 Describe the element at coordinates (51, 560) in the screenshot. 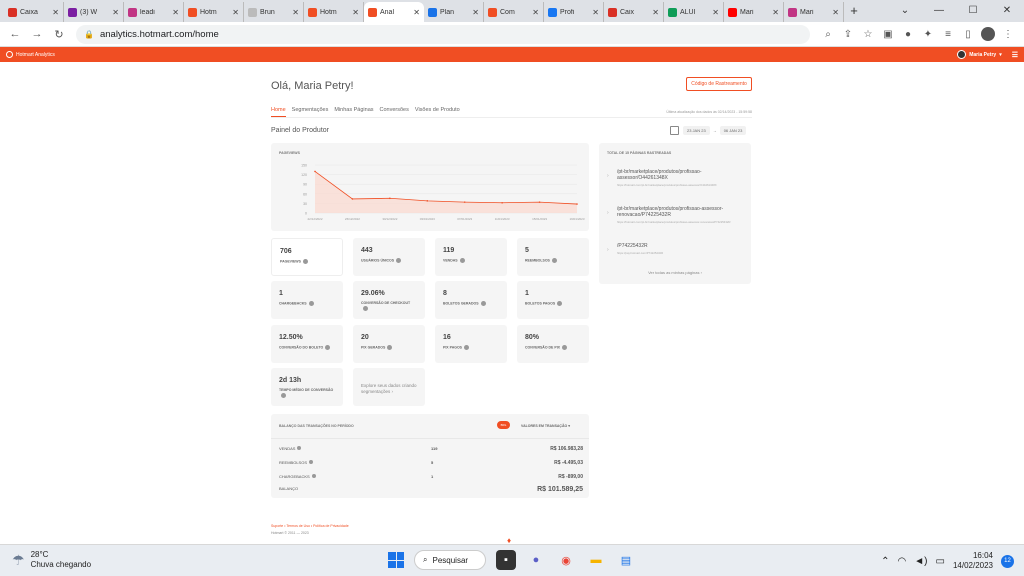

I see `weather-widget: ☂ 28°C Chuva chegando` at that location.